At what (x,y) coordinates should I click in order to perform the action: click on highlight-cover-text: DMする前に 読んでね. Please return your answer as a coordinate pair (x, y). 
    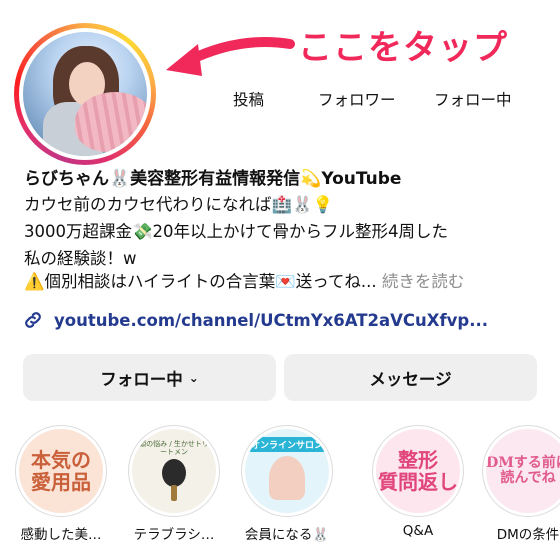
    Looking at the image, I should click on (523, 470).